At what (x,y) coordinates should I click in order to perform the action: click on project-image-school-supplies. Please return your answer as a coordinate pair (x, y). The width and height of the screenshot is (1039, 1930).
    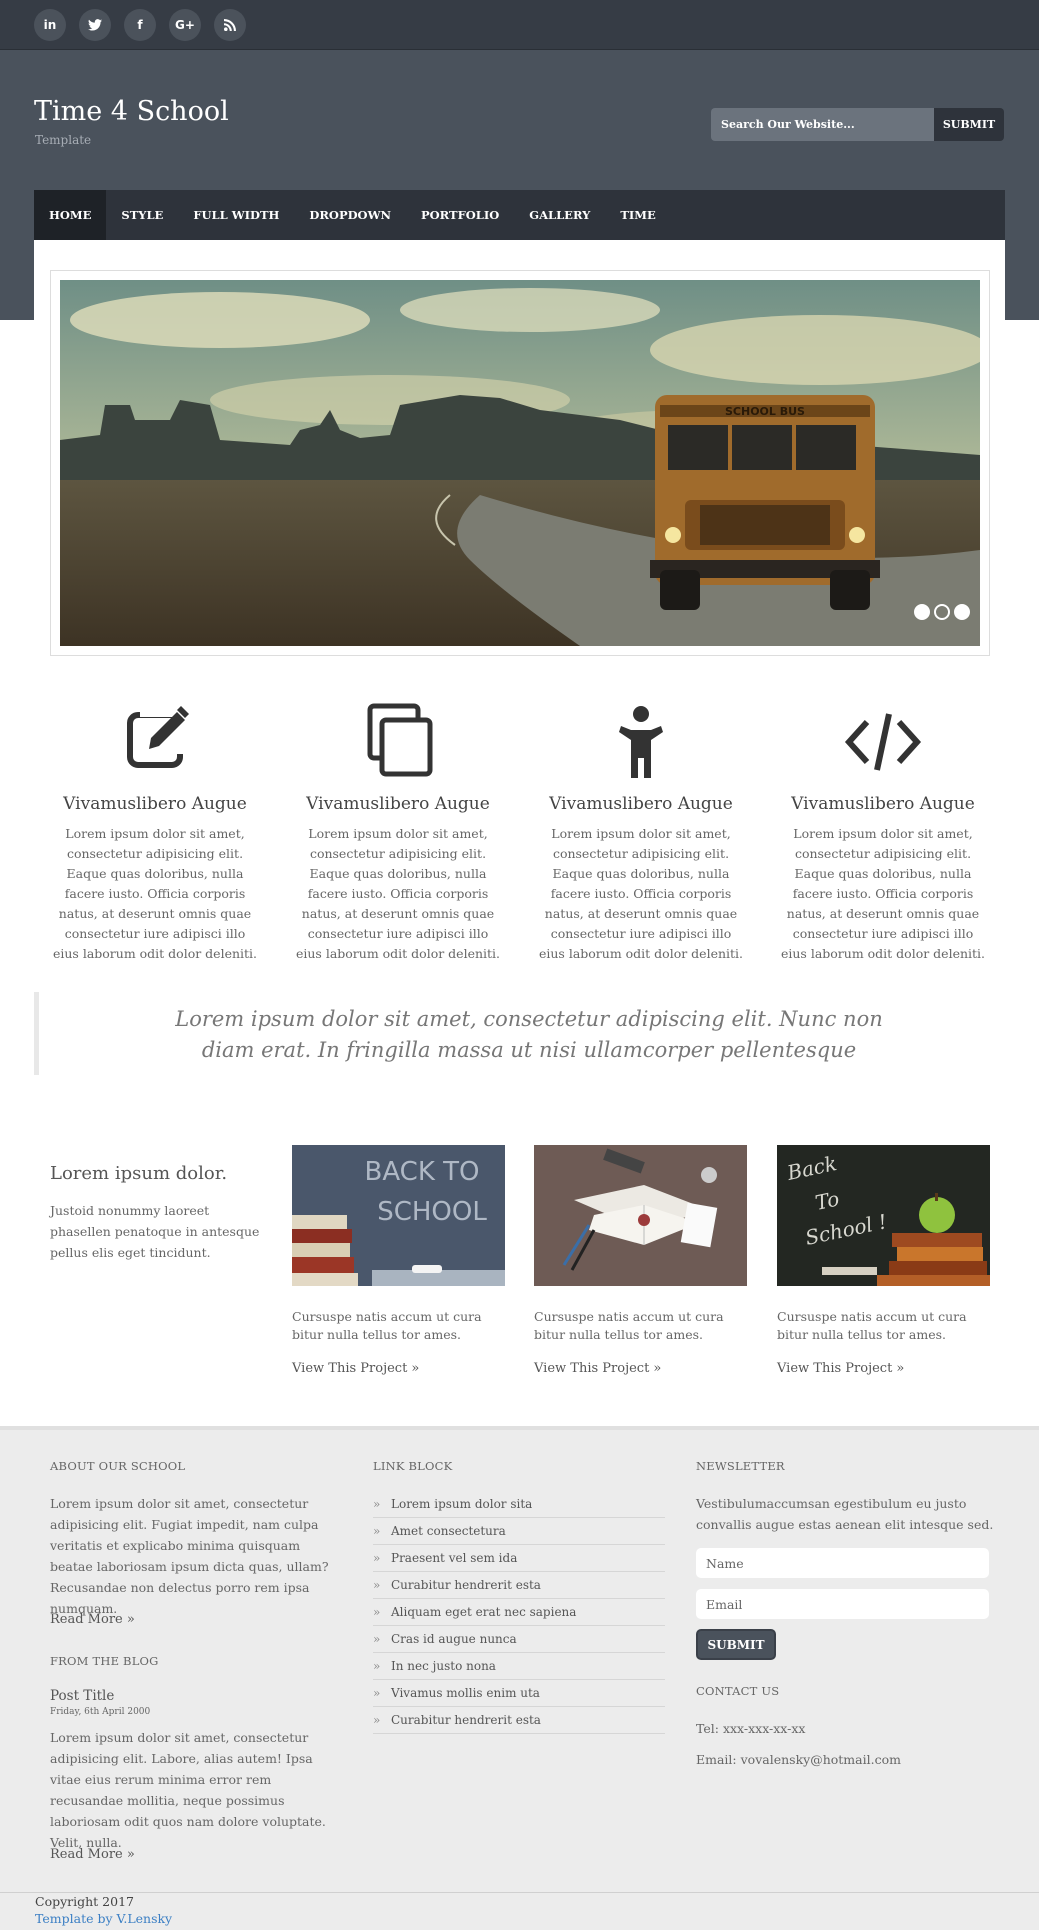
    Looking at the image, I should click on (640, 1215).